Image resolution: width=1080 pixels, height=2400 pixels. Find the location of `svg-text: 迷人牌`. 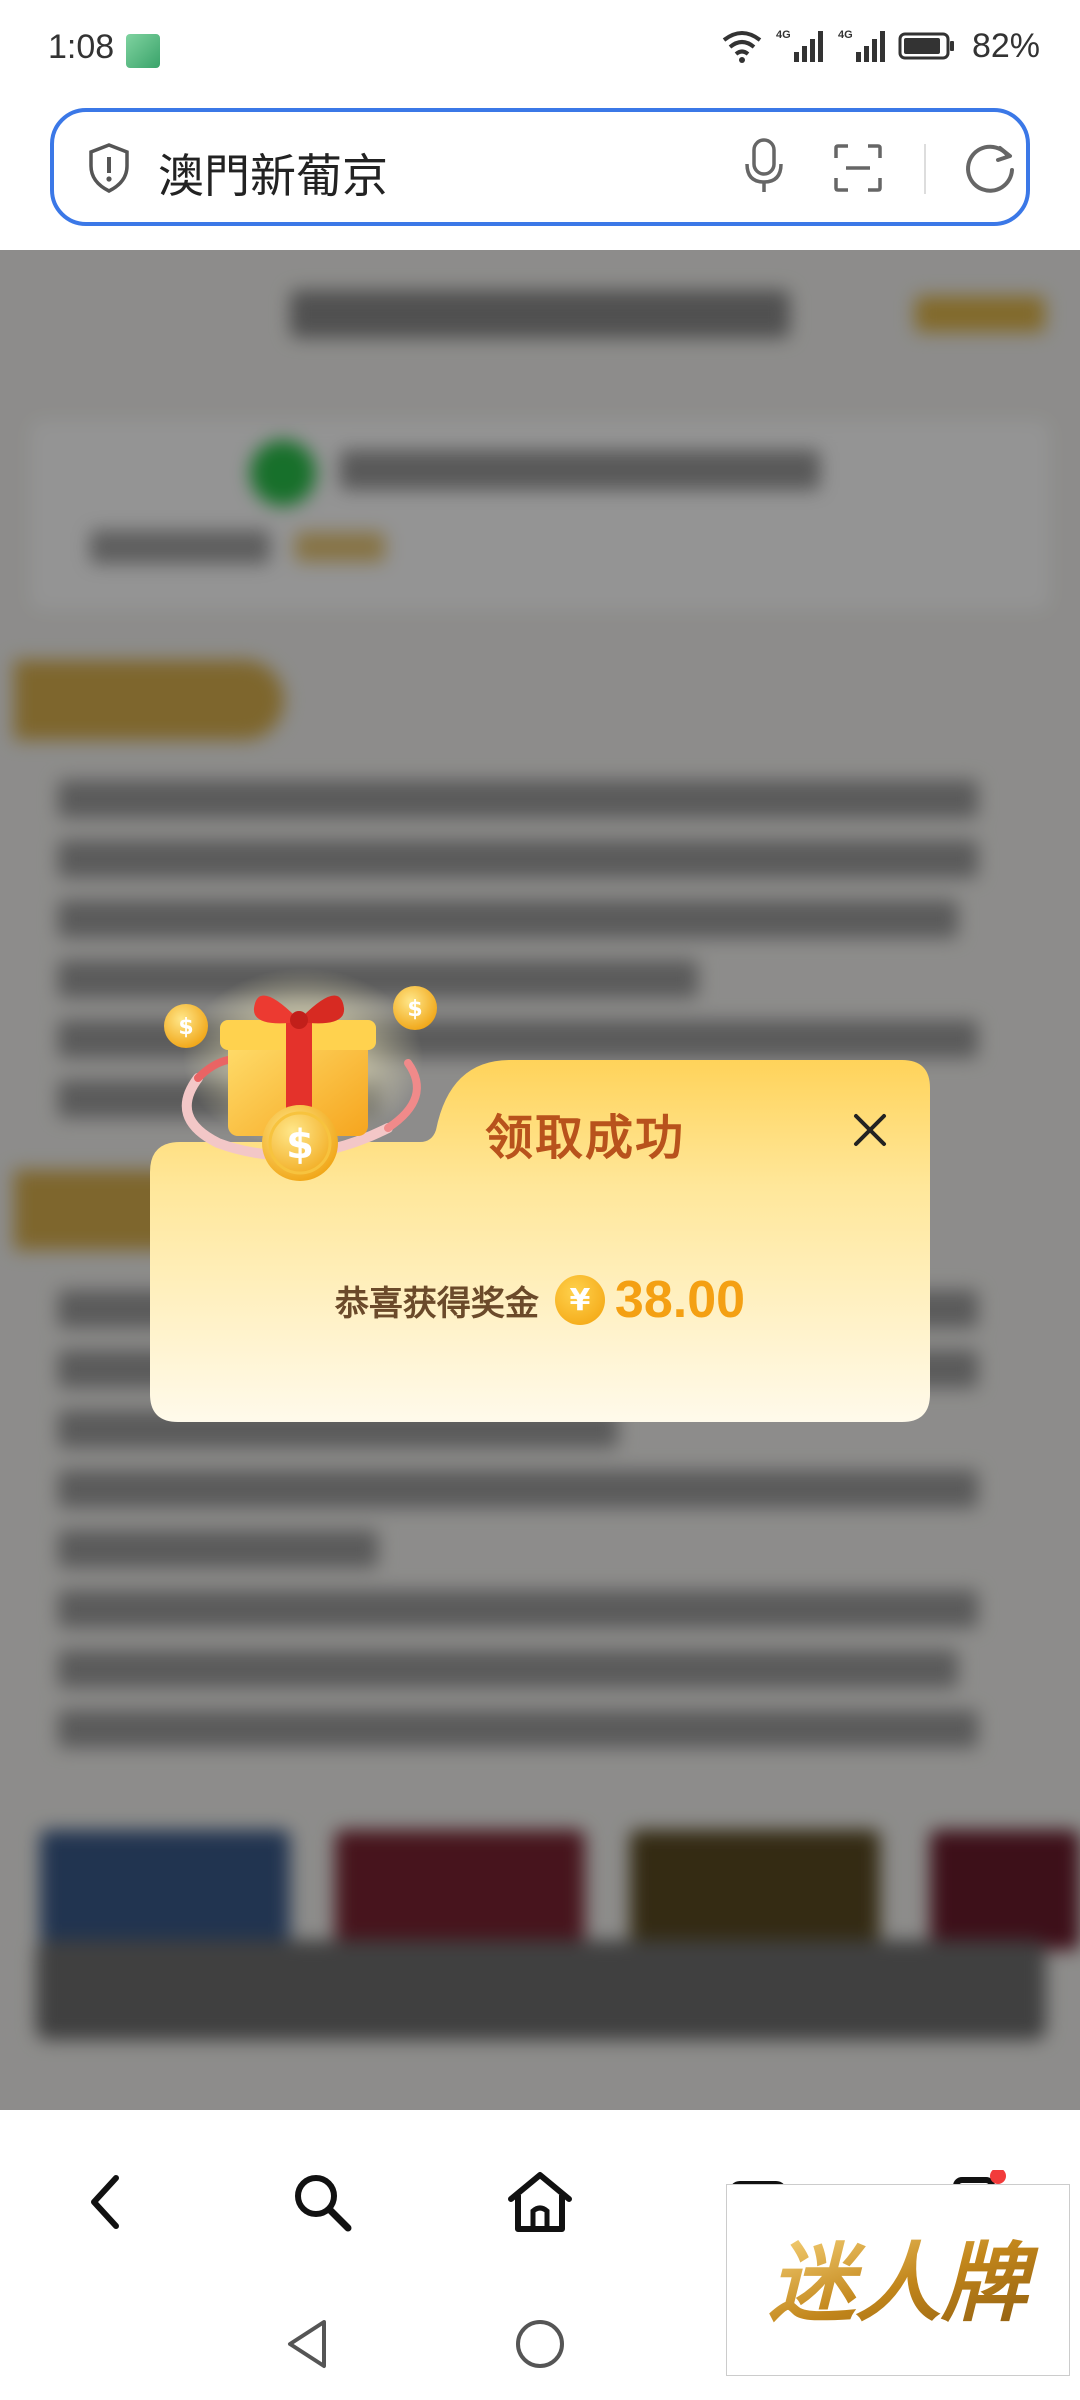

svg-text: 迷人牌 is located at coordinates (904, 2284).